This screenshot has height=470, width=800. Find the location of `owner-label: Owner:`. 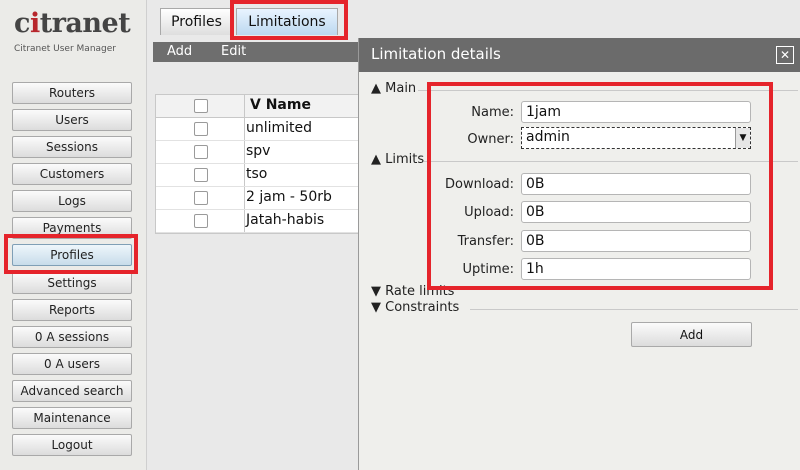

owner-label: Owner: is located at coordinates (490, 139).